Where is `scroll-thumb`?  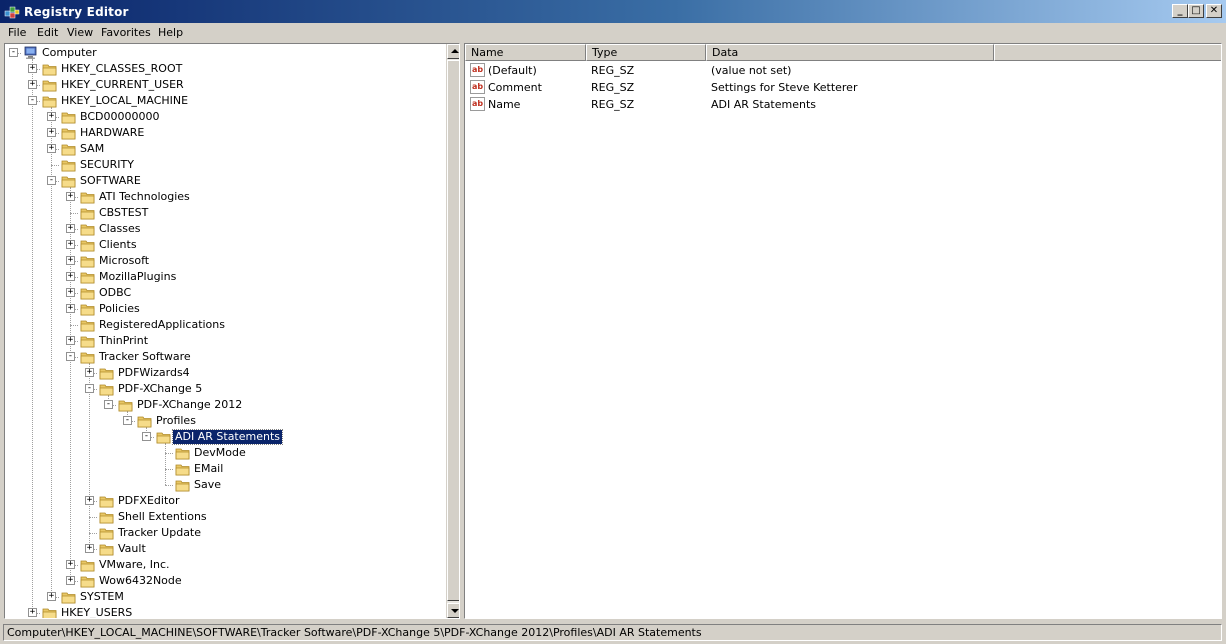 scroll-thumb is located at coordinates (453, 330).